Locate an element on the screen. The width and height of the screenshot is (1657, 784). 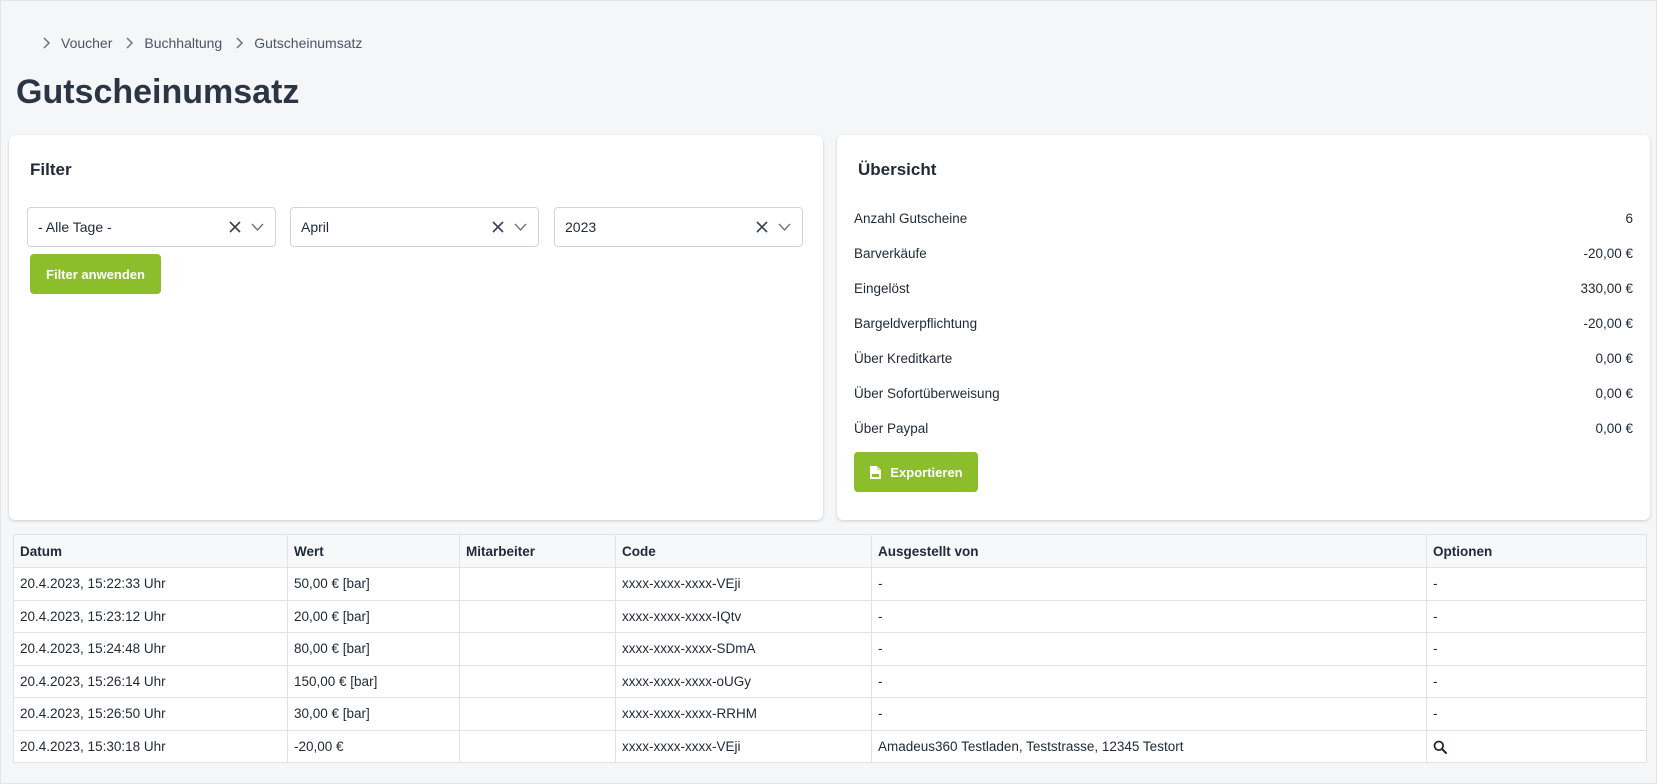
export-button: Exportieren is located at coordinates (916, 472).